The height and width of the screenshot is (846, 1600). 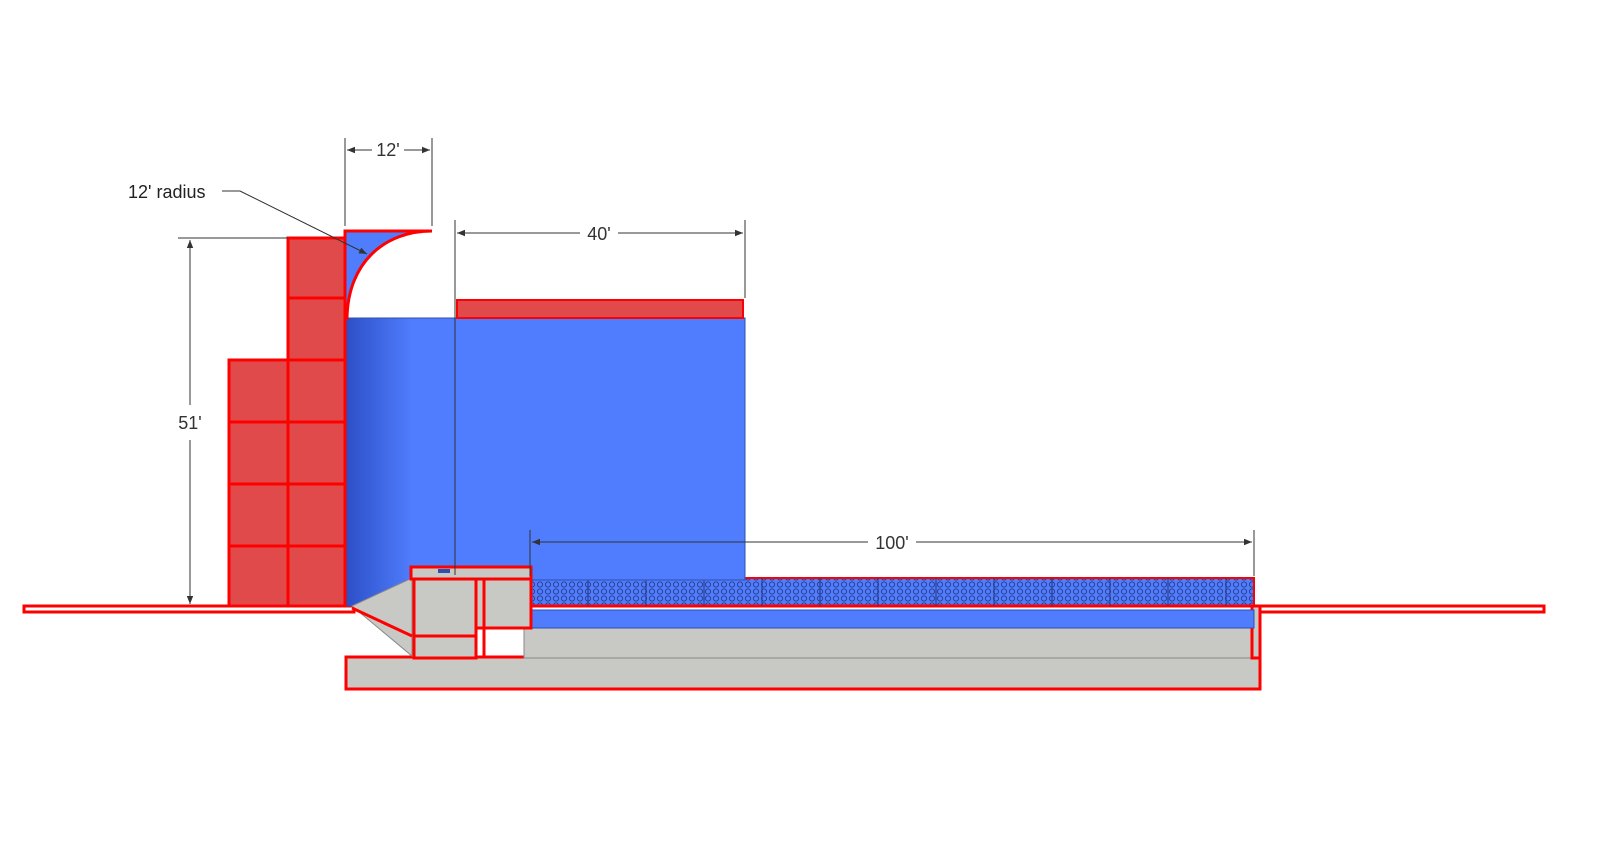 What do you see at coordinates (889, 643) in the screenshot?
I see `pool-floor-concrete` at bounding box center [889, 643].